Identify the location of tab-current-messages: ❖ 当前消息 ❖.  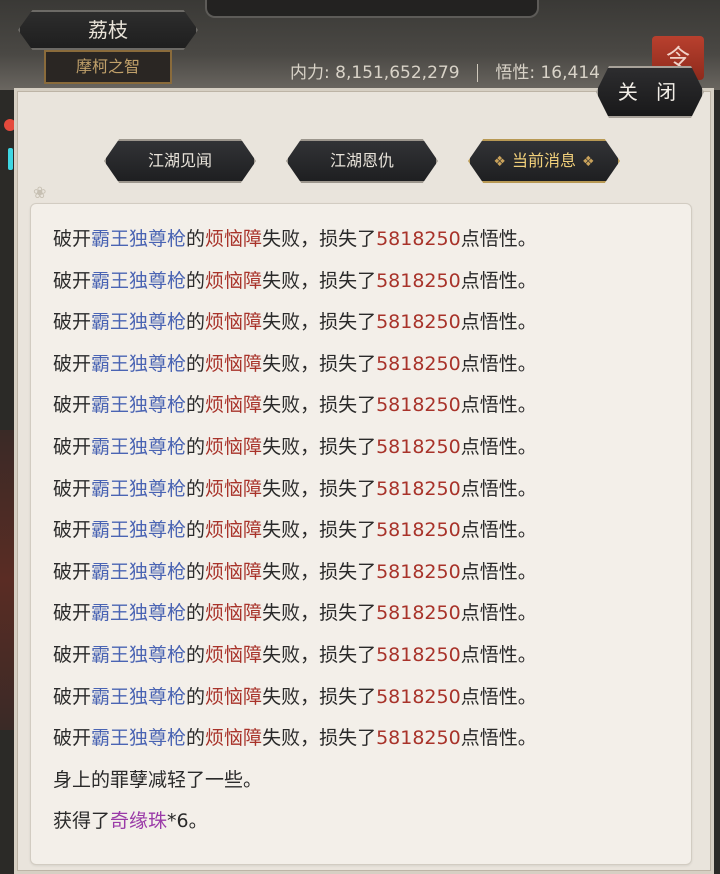
(544, 161).